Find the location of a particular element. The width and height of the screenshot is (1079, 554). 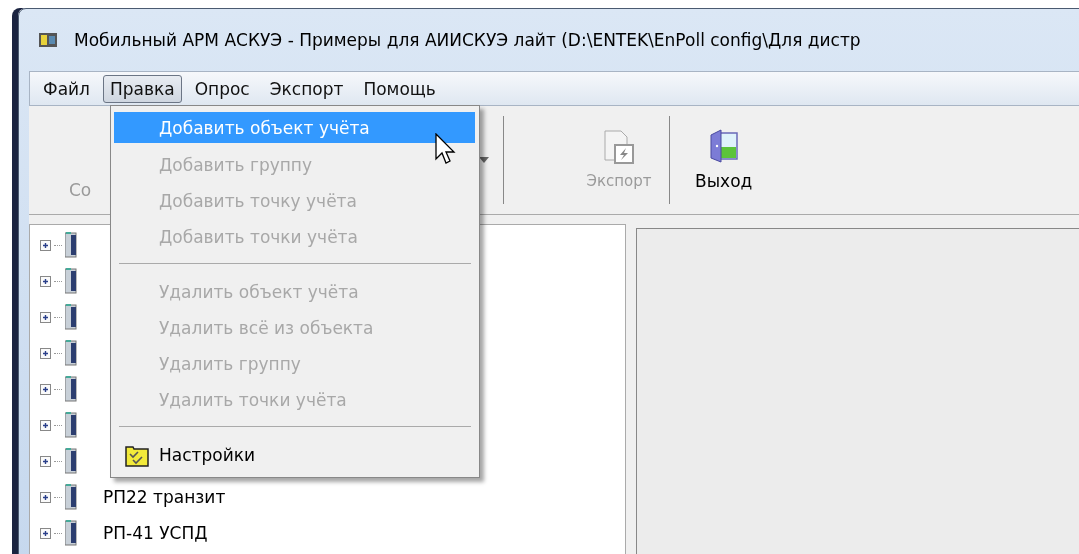

window-title: Мобильный АРМ АСКУЭ - Примеры для АИИСКУЭ лайт (D:\ENTEK\EnPoll config\Для дистр is located at coordinates (467, 40).